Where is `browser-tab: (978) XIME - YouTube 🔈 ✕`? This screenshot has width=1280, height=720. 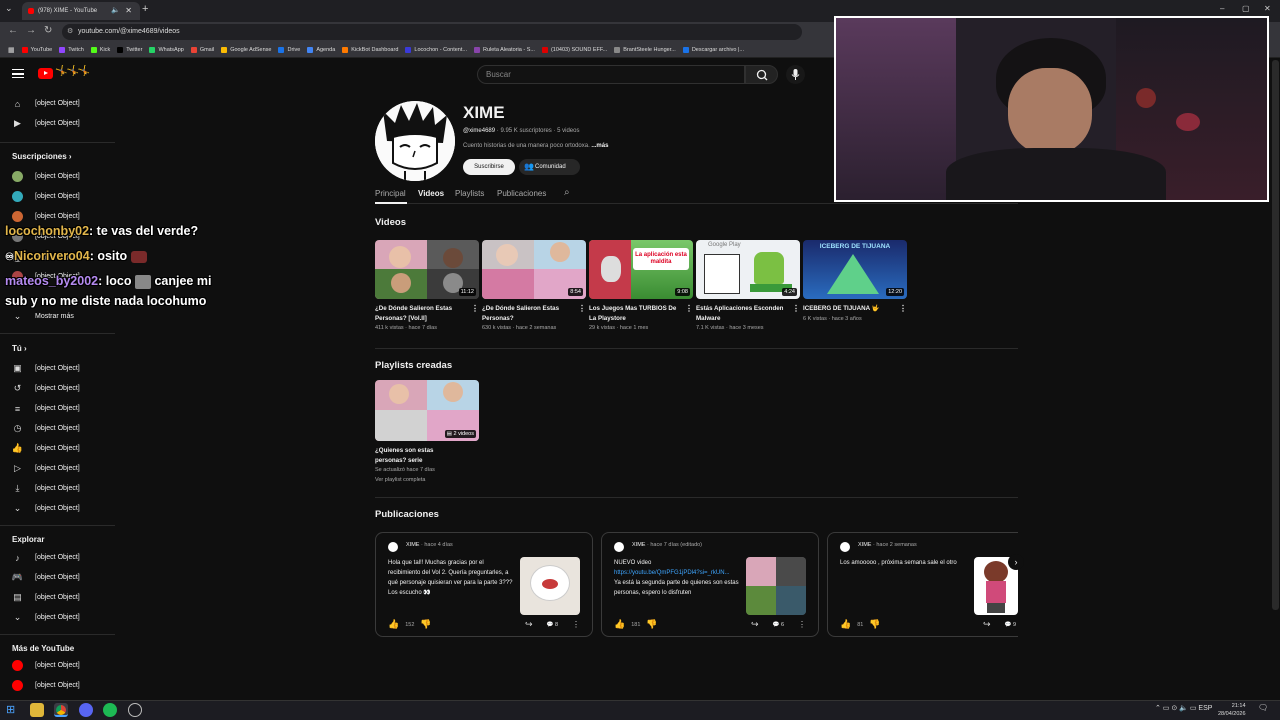 browser-tab: (978) XIME - YouTube 🔈 ✕ is located at coordinates (81, 11).